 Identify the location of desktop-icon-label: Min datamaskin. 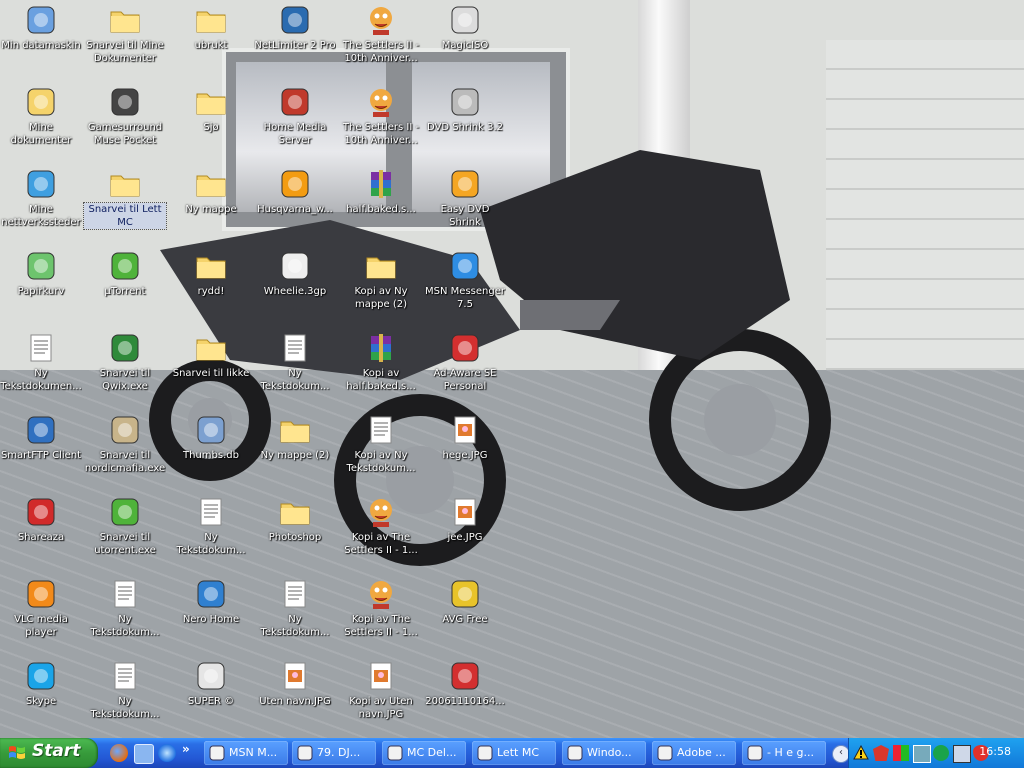
(41, 45).